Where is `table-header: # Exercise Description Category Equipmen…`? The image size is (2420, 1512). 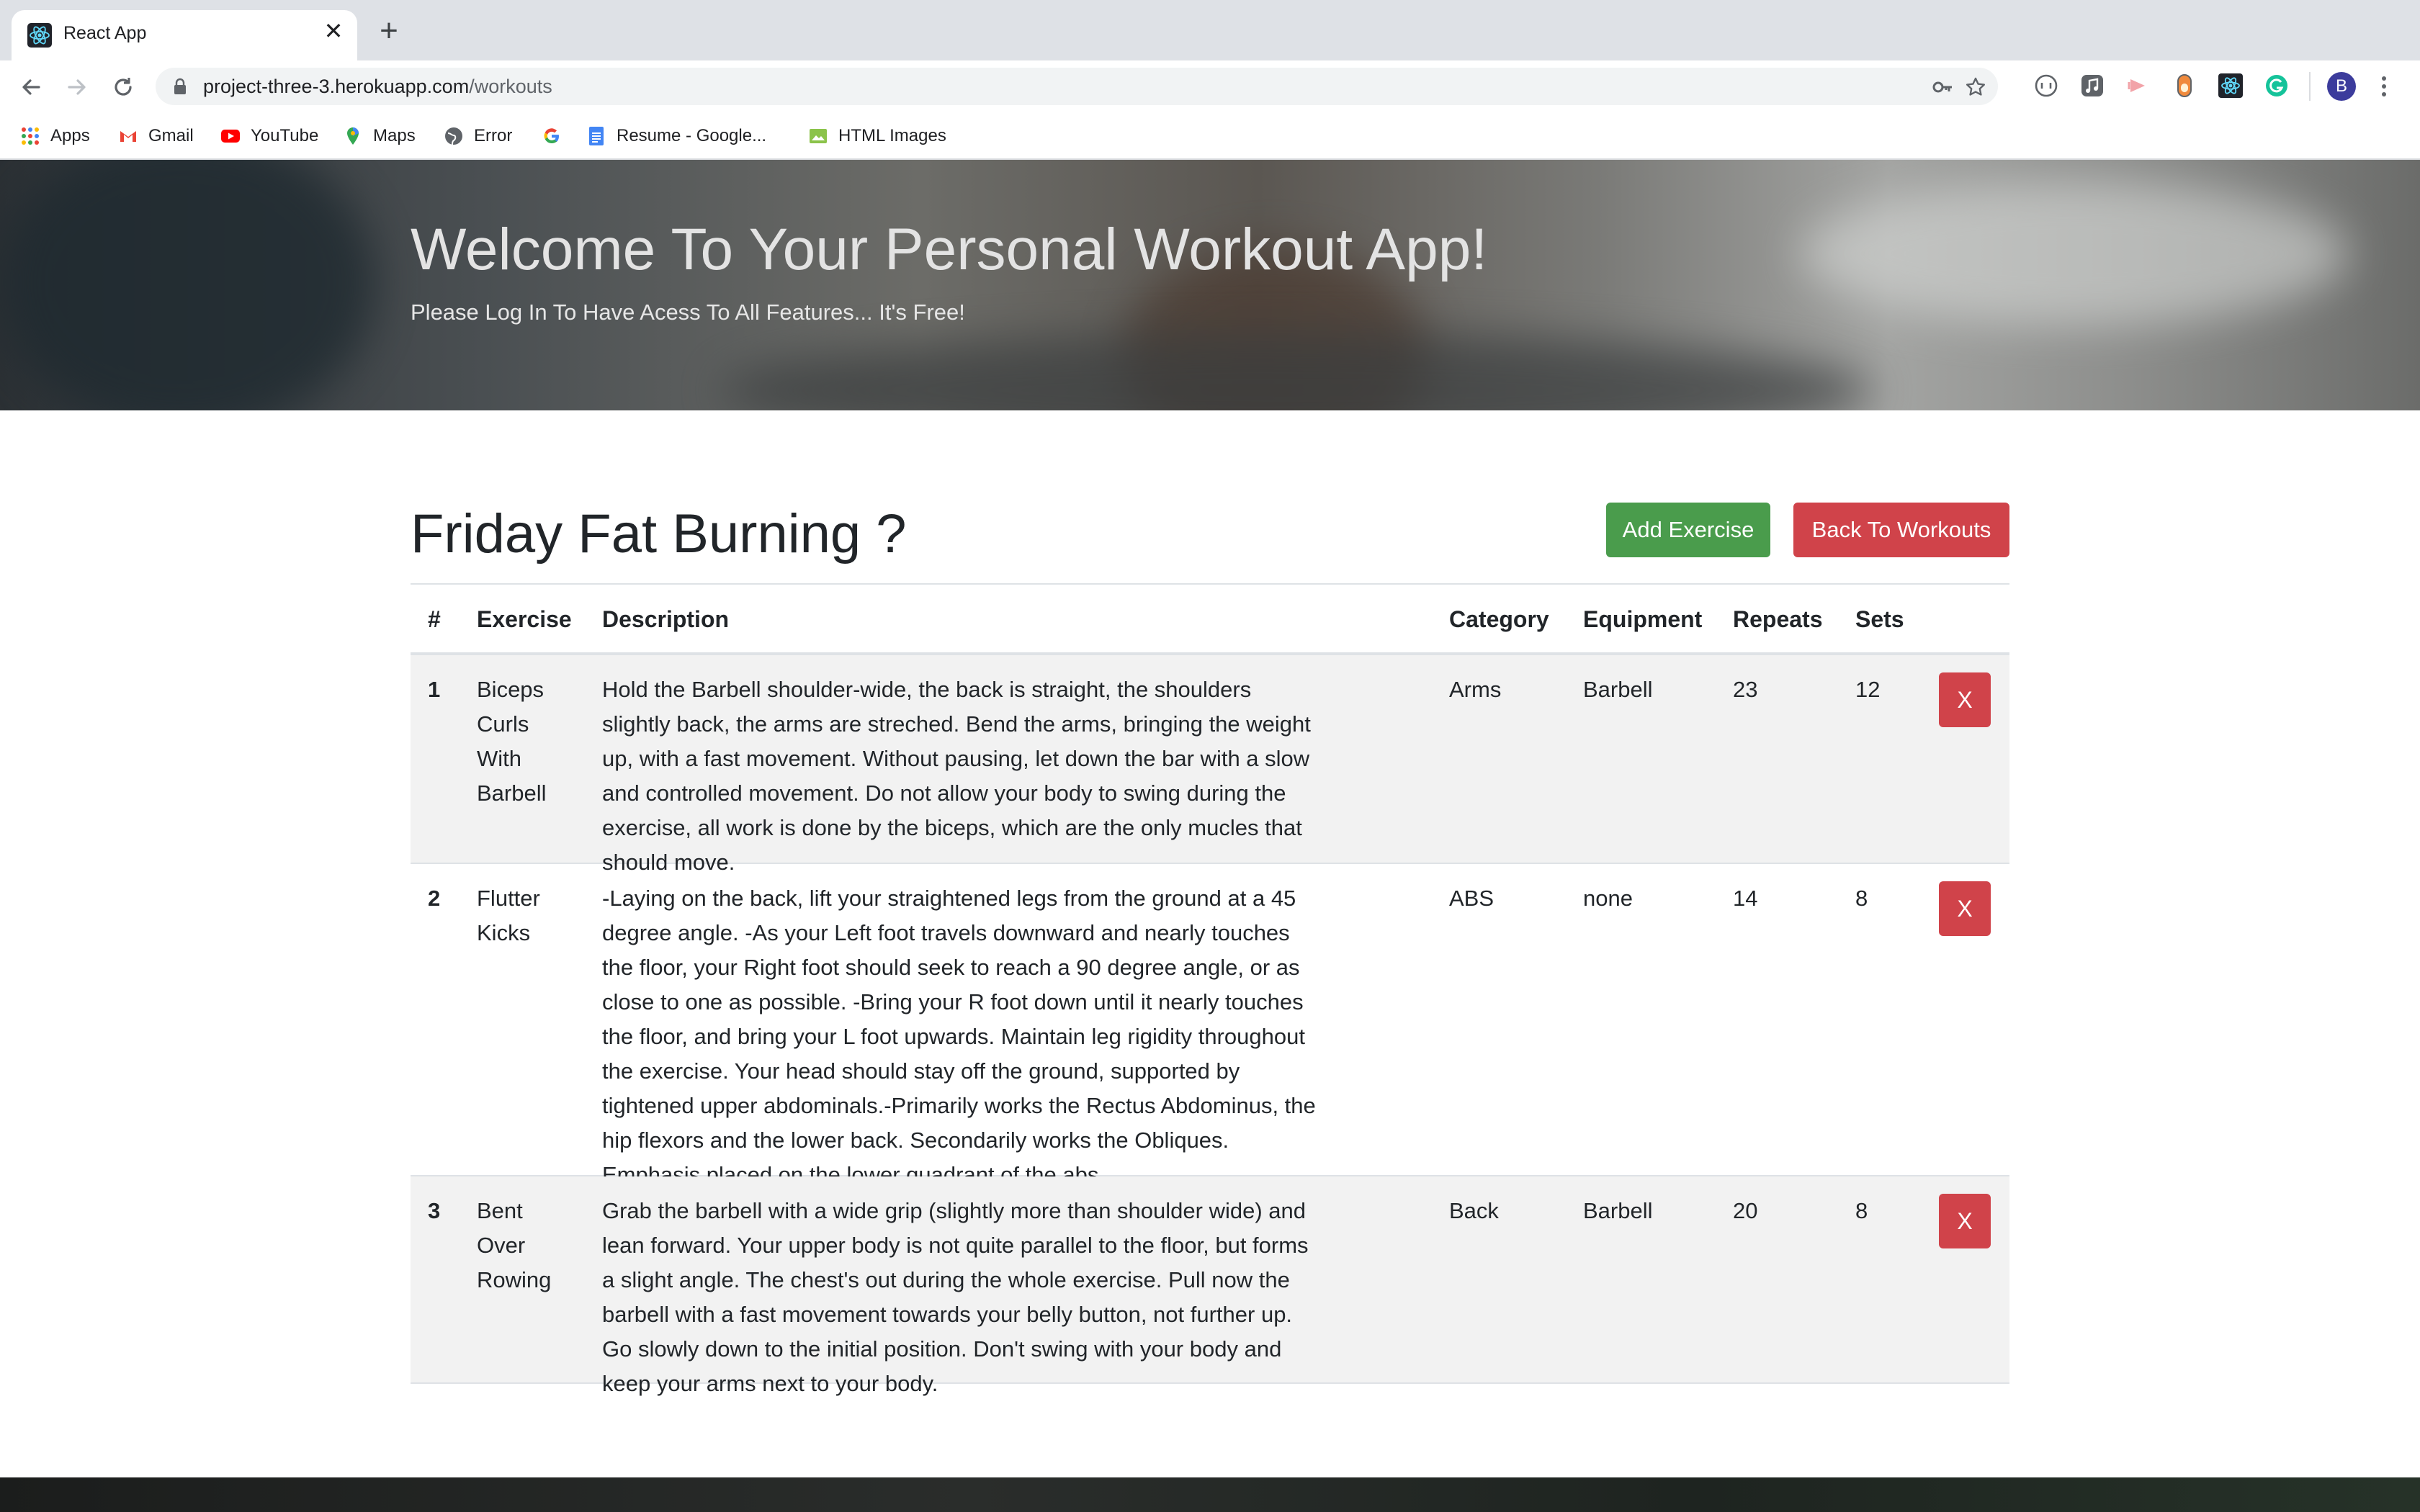 table-header: # Exercise Description Category Equipmen… is located at coordinates (1210, 620).